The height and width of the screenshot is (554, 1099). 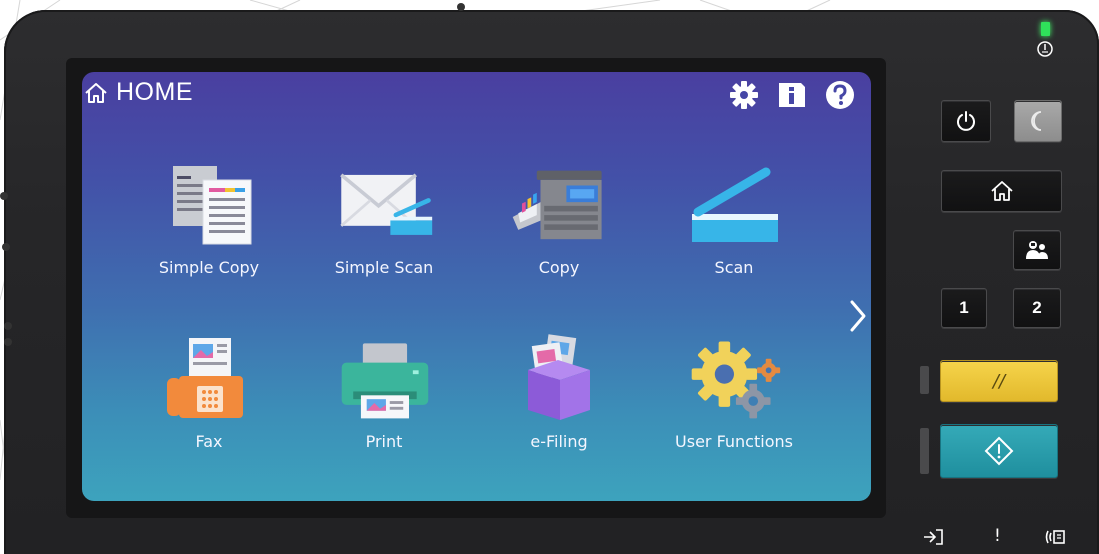 I want to click on app-user-functions: User Functions, so click(x=734, y=404).